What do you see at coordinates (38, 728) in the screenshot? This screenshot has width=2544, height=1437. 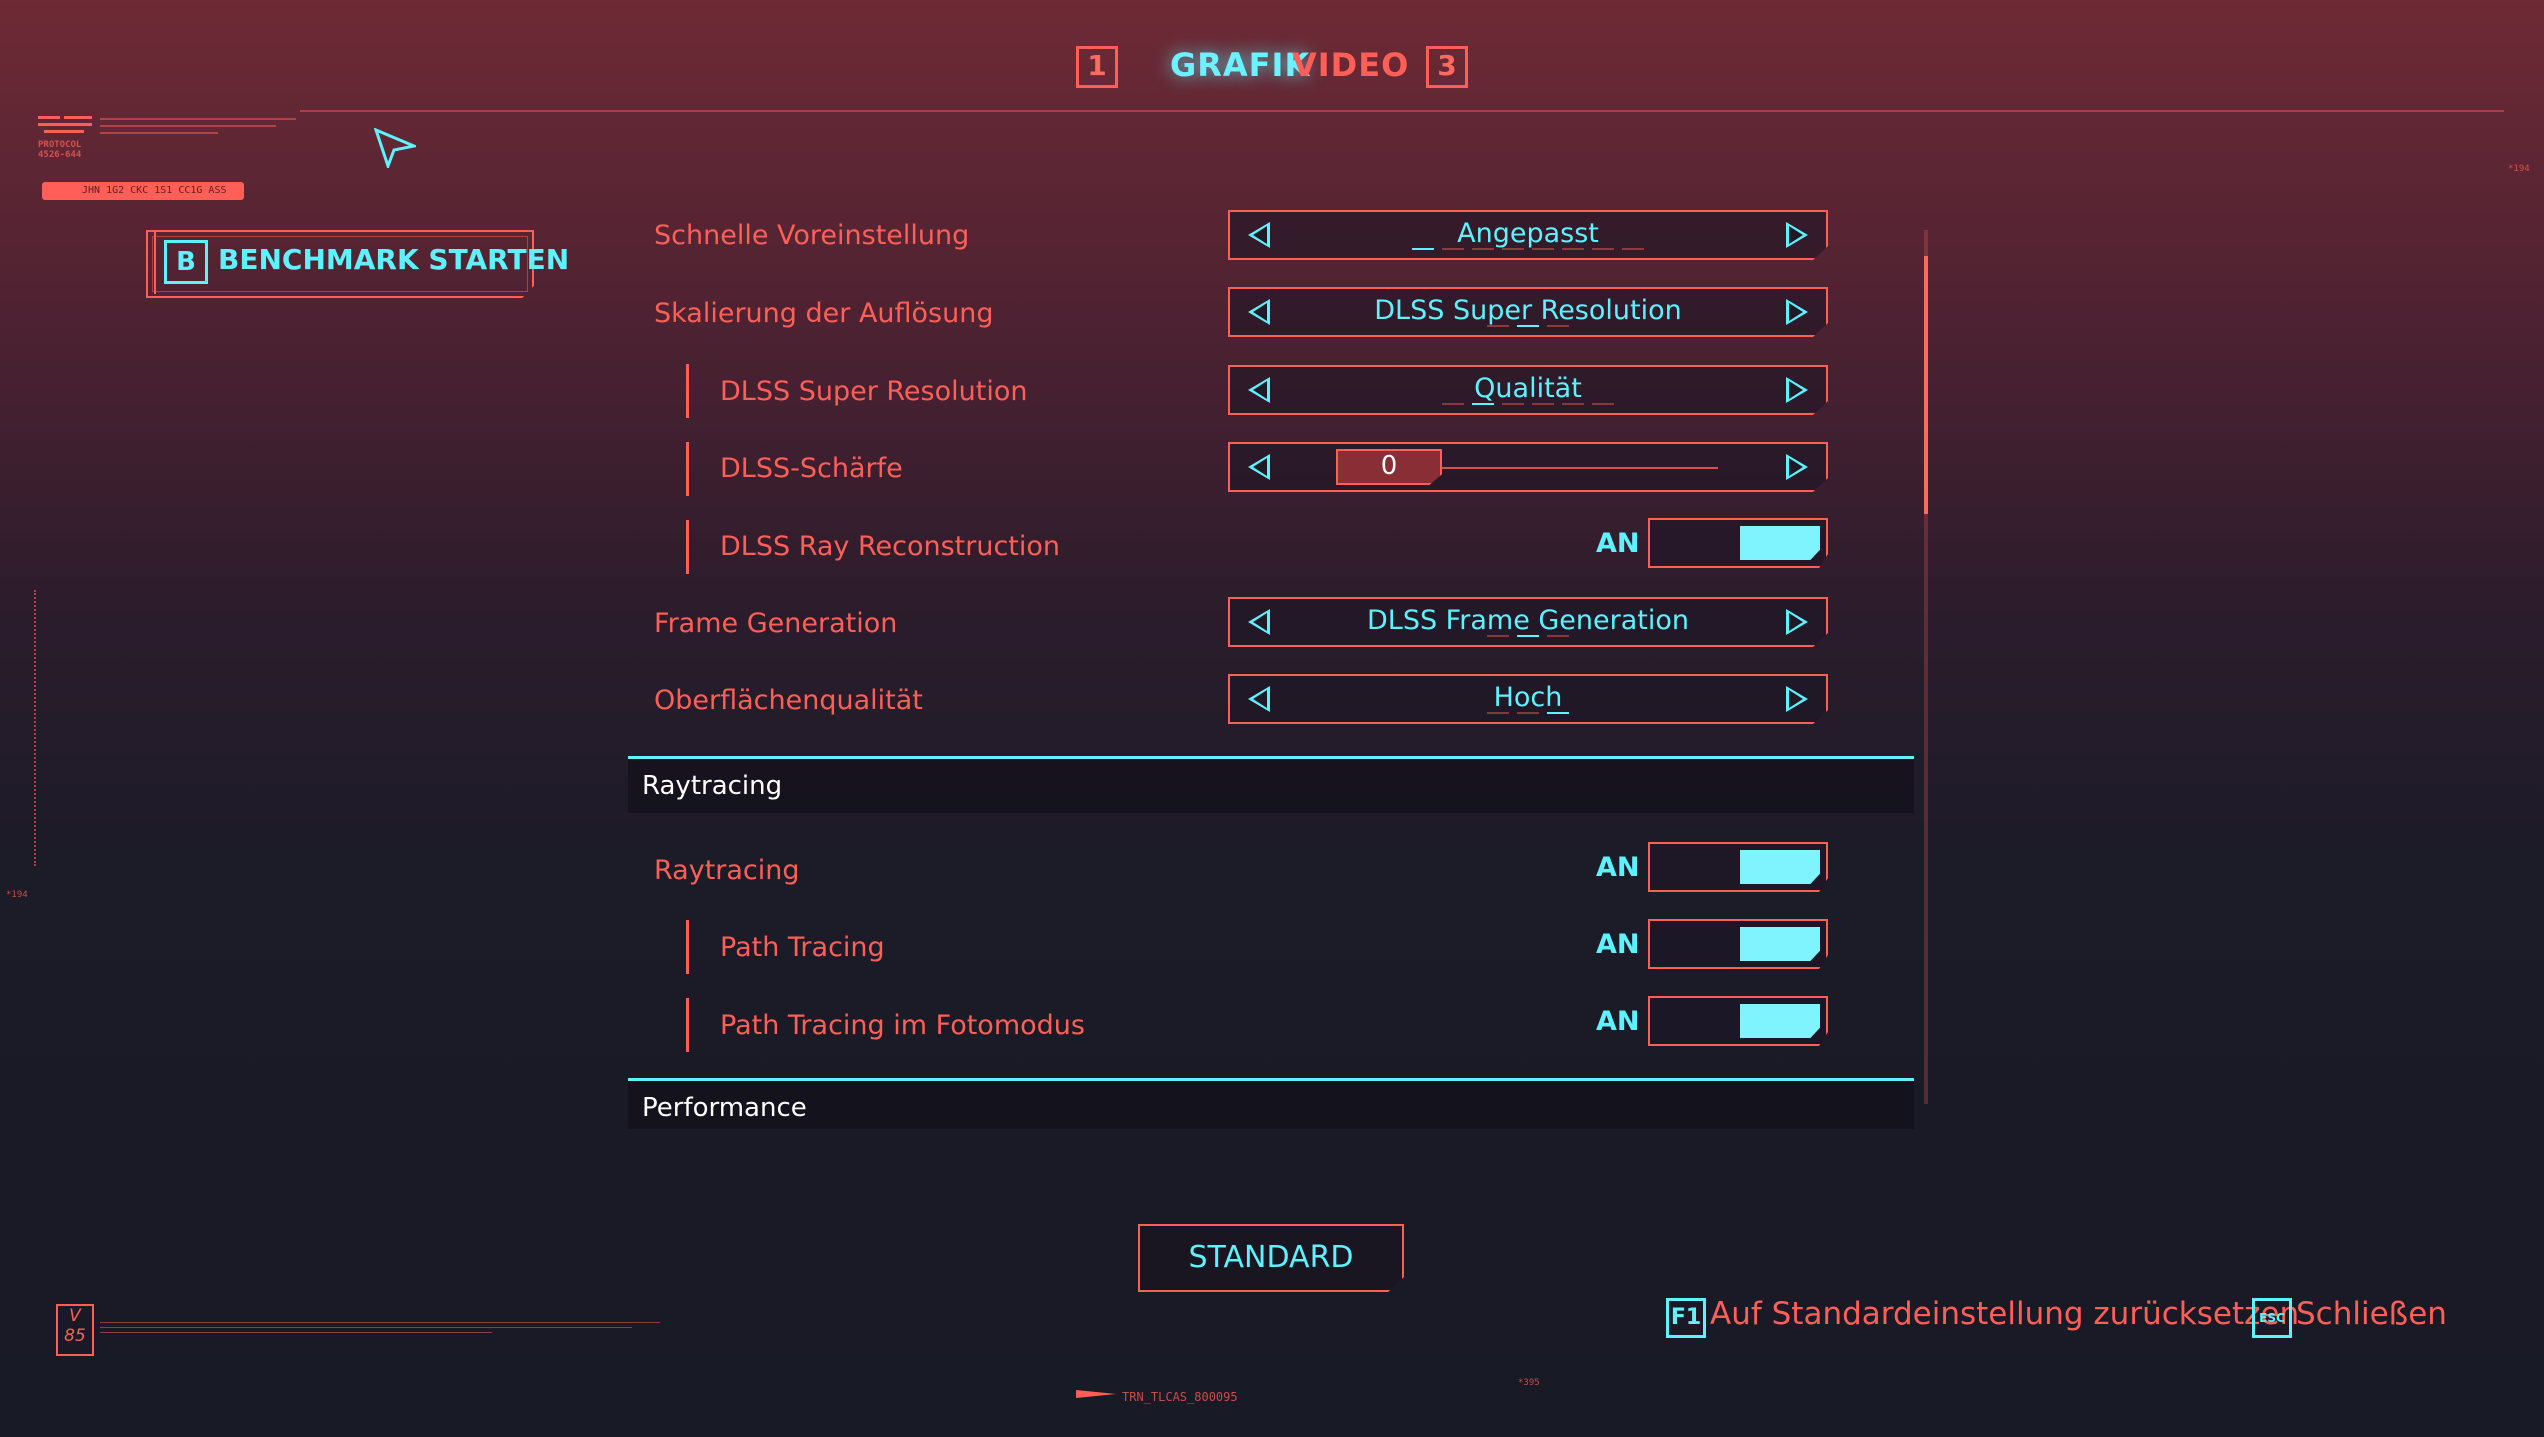 I see `decor-vertical-code` at bounding box center [38, 728].